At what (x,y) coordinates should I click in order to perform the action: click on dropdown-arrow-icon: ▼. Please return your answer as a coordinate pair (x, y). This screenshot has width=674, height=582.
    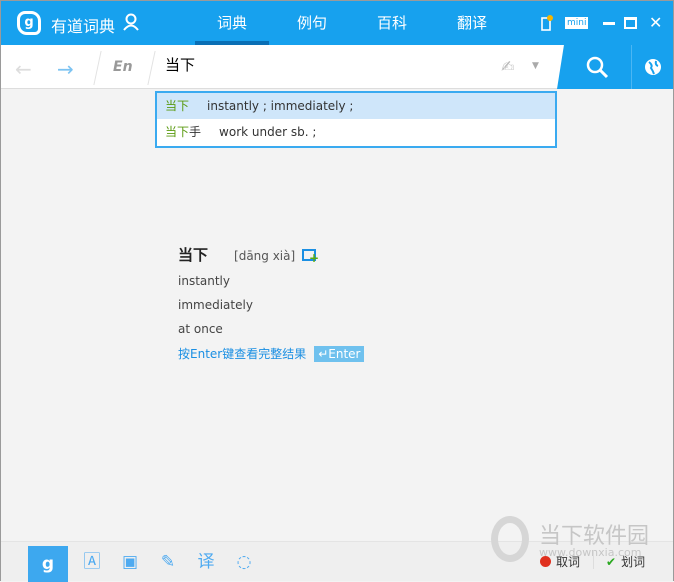
    Looking at the image, I should click on (535, 66).